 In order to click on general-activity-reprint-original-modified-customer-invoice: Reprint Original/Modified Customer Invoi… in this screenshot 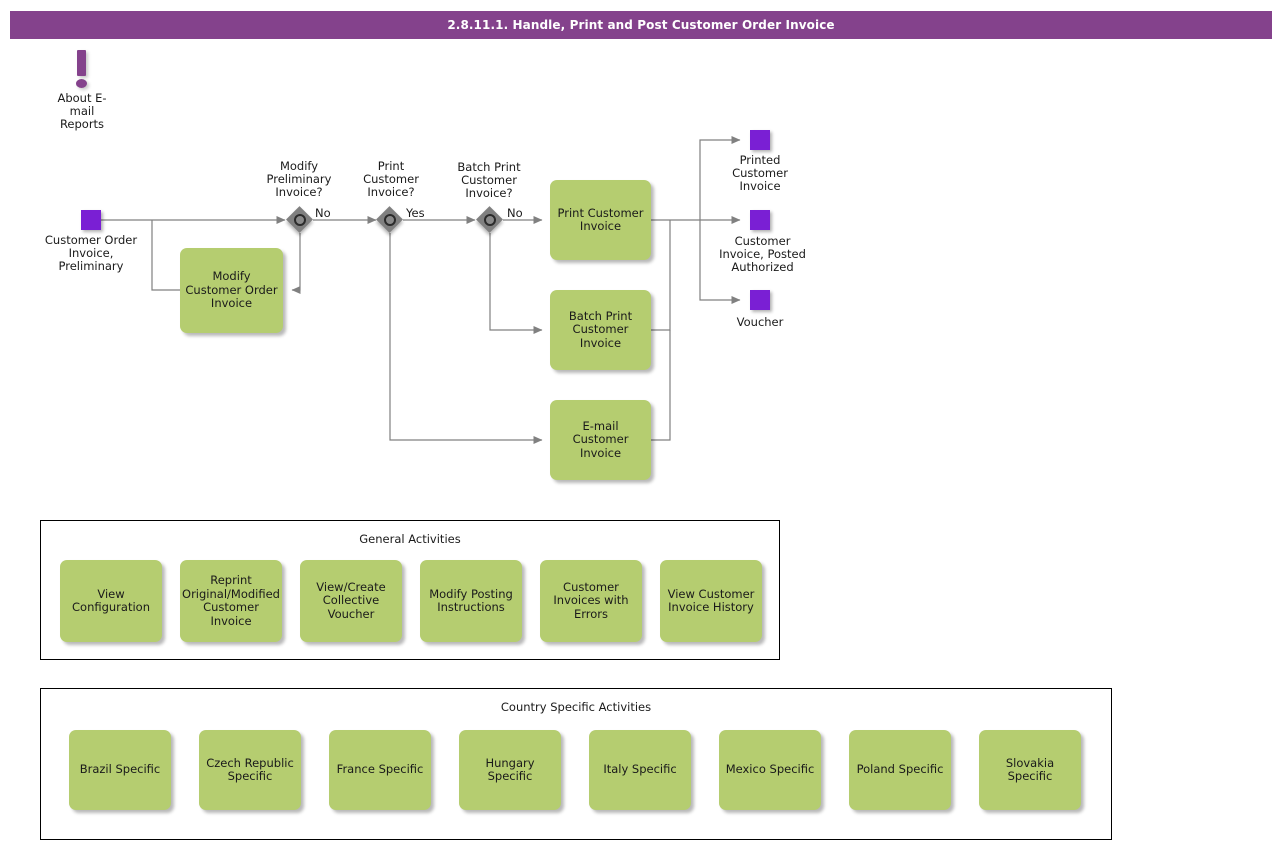, I will do `click(231, 601)`.